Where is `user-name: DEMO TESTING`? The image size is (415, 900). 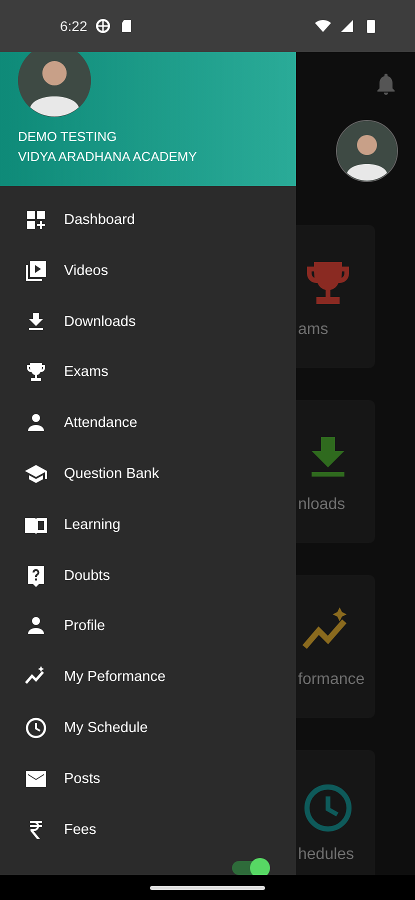 user-name: DEMO TESTING is located at coordinates (68, 137).